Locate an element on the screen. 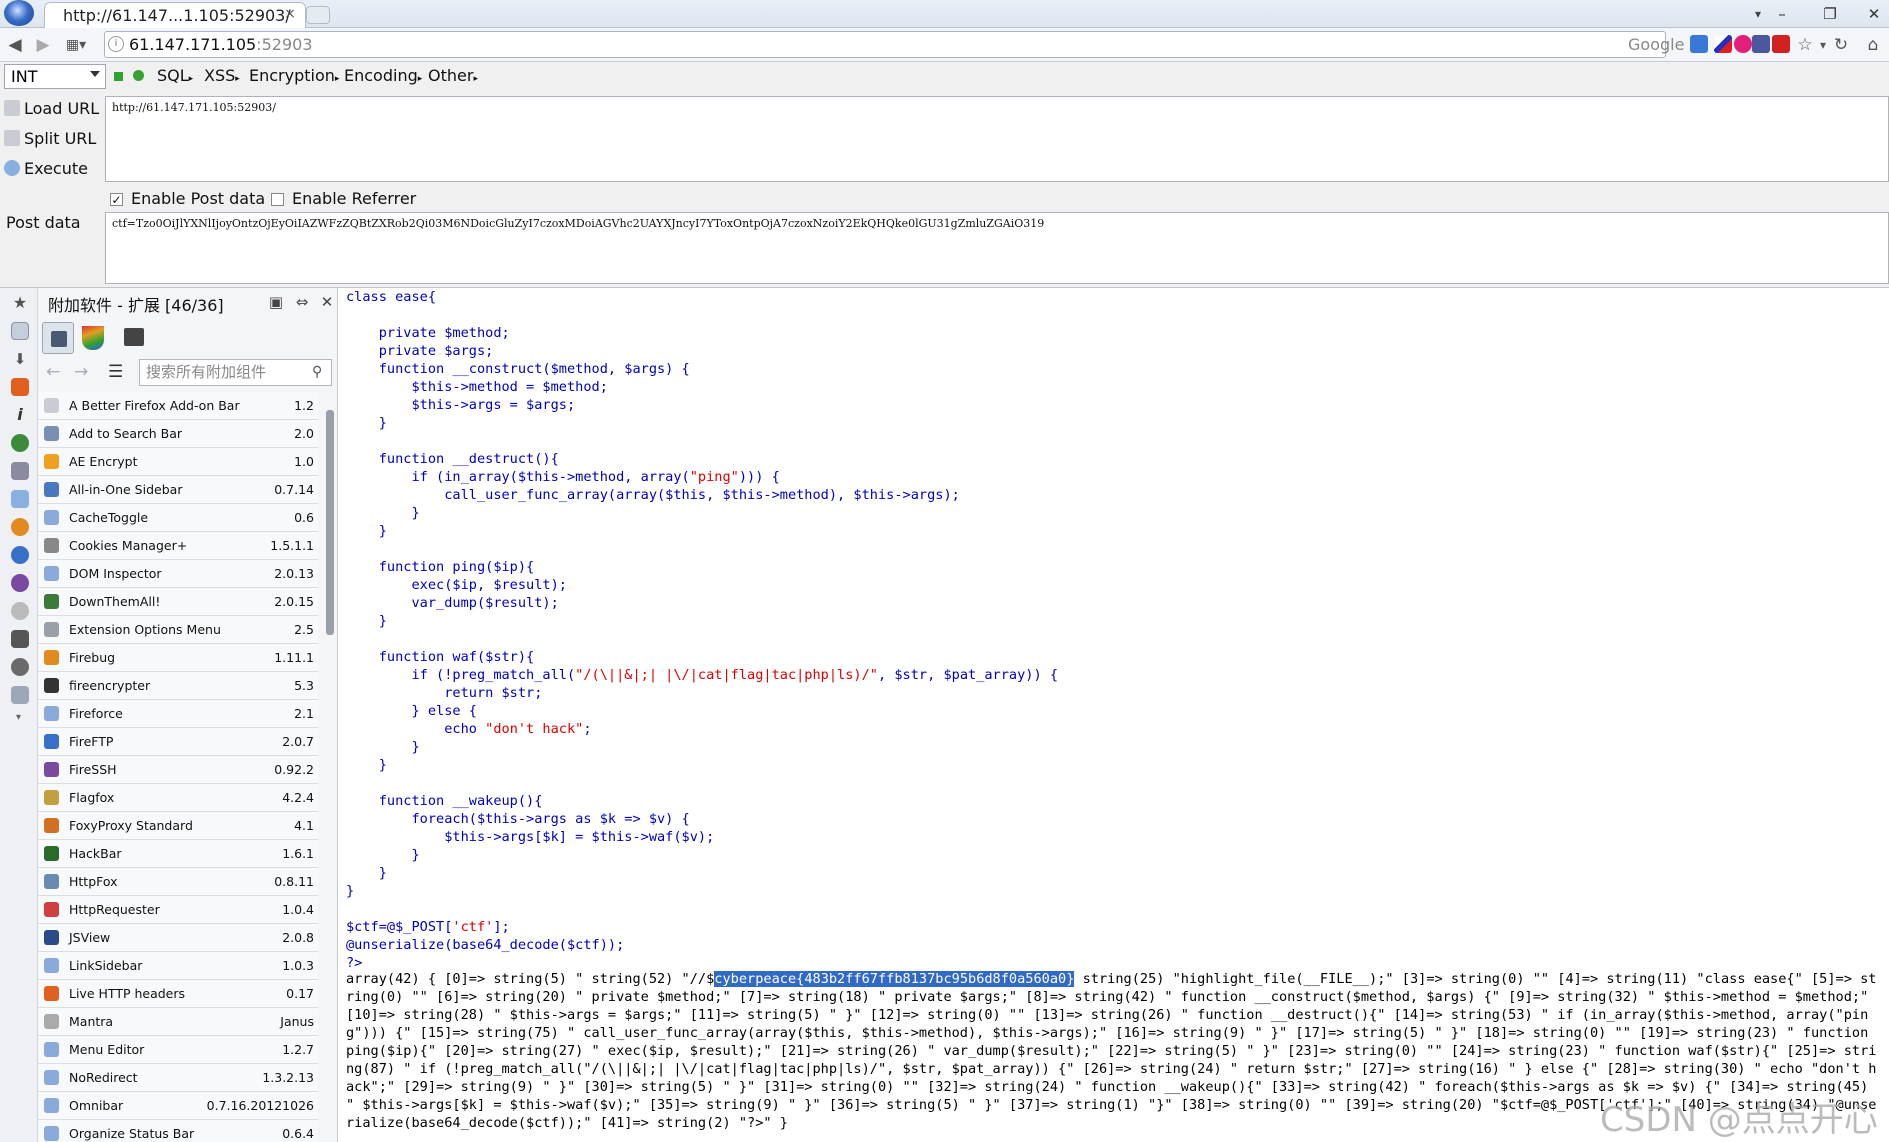 The width and height of the screenshot is (1889, 1142). addon-row: DOM Inspector 2.0.13 is located at coordinates (178, 574).